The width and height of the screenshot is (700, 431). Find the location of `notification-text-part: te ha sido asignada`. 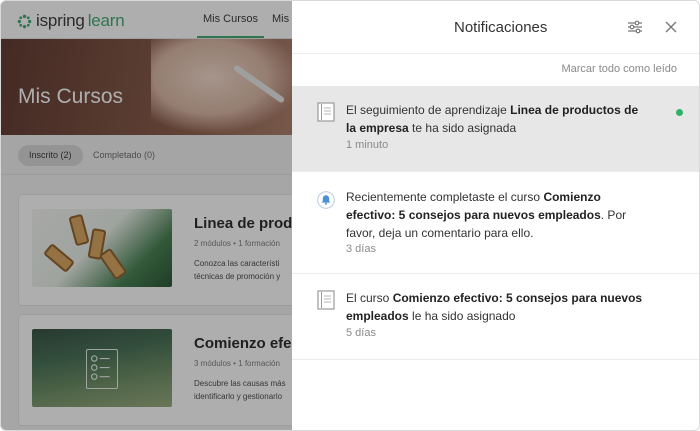

notification-text-part: te ha sido asignada is located at coordinates (462, 128).